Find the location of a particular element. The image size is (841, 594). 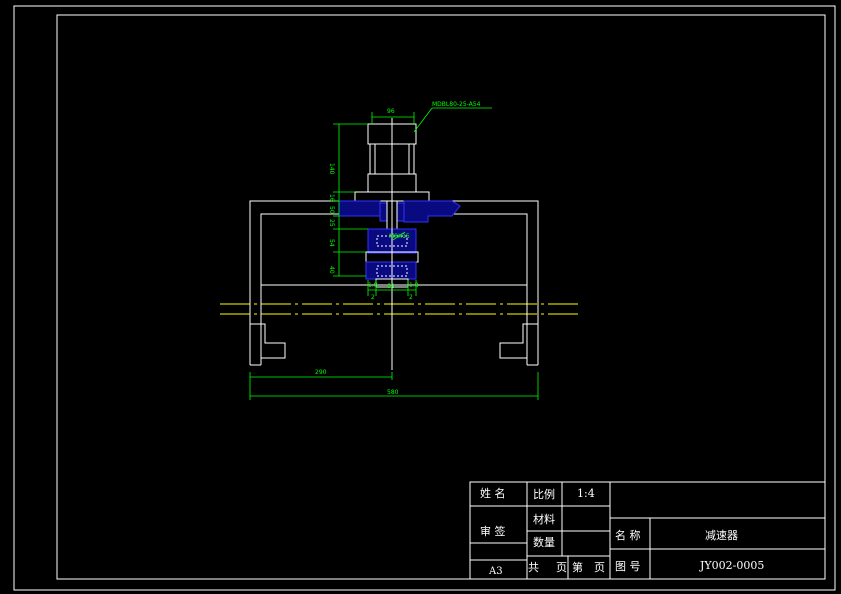

centerlines is located at coordinates (400, 309).